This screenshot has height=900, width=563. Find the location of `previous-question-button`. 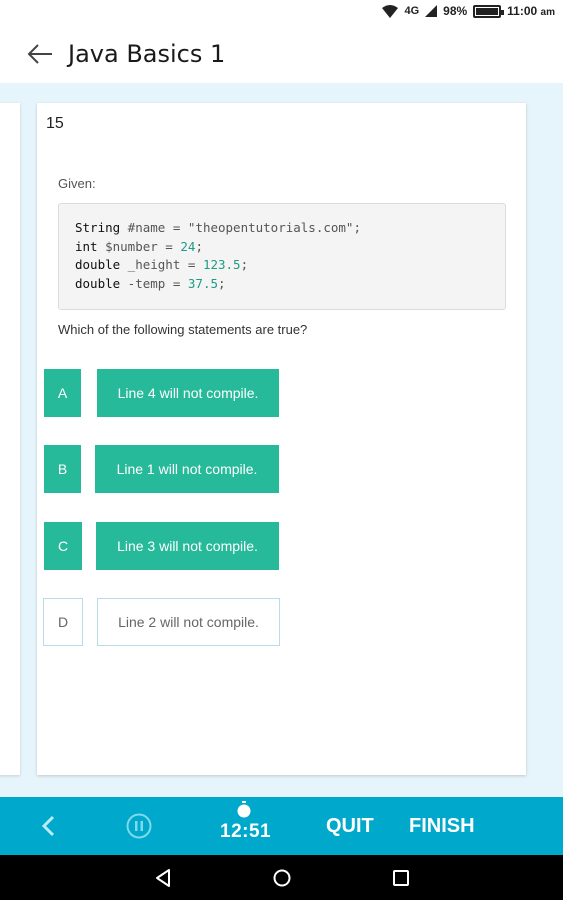

previous-question-button is located at coordinates (48, 826).